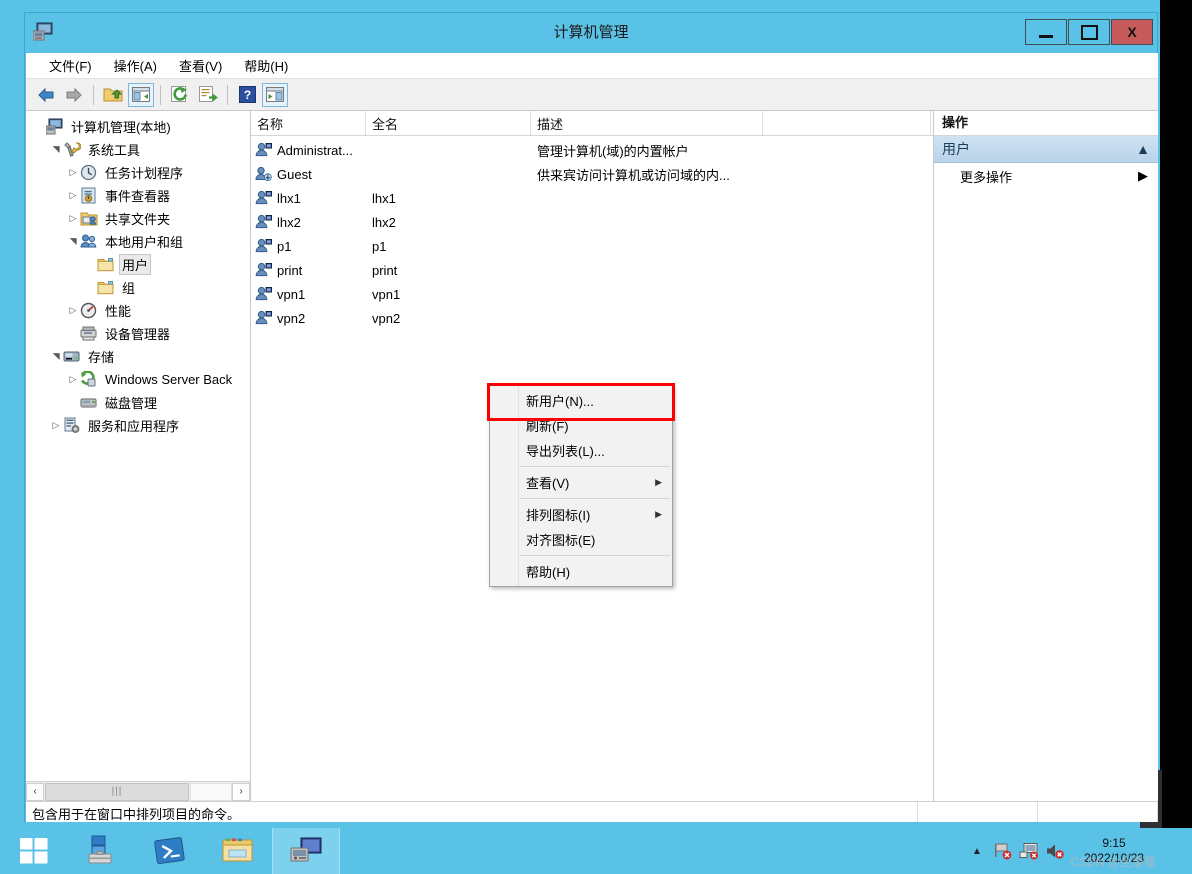 Image resolution: width=1192 pixels, height=874 pixels. Describe the element at coordinates (72, 356) in the screenshot. I see `storage-icon` at that location.